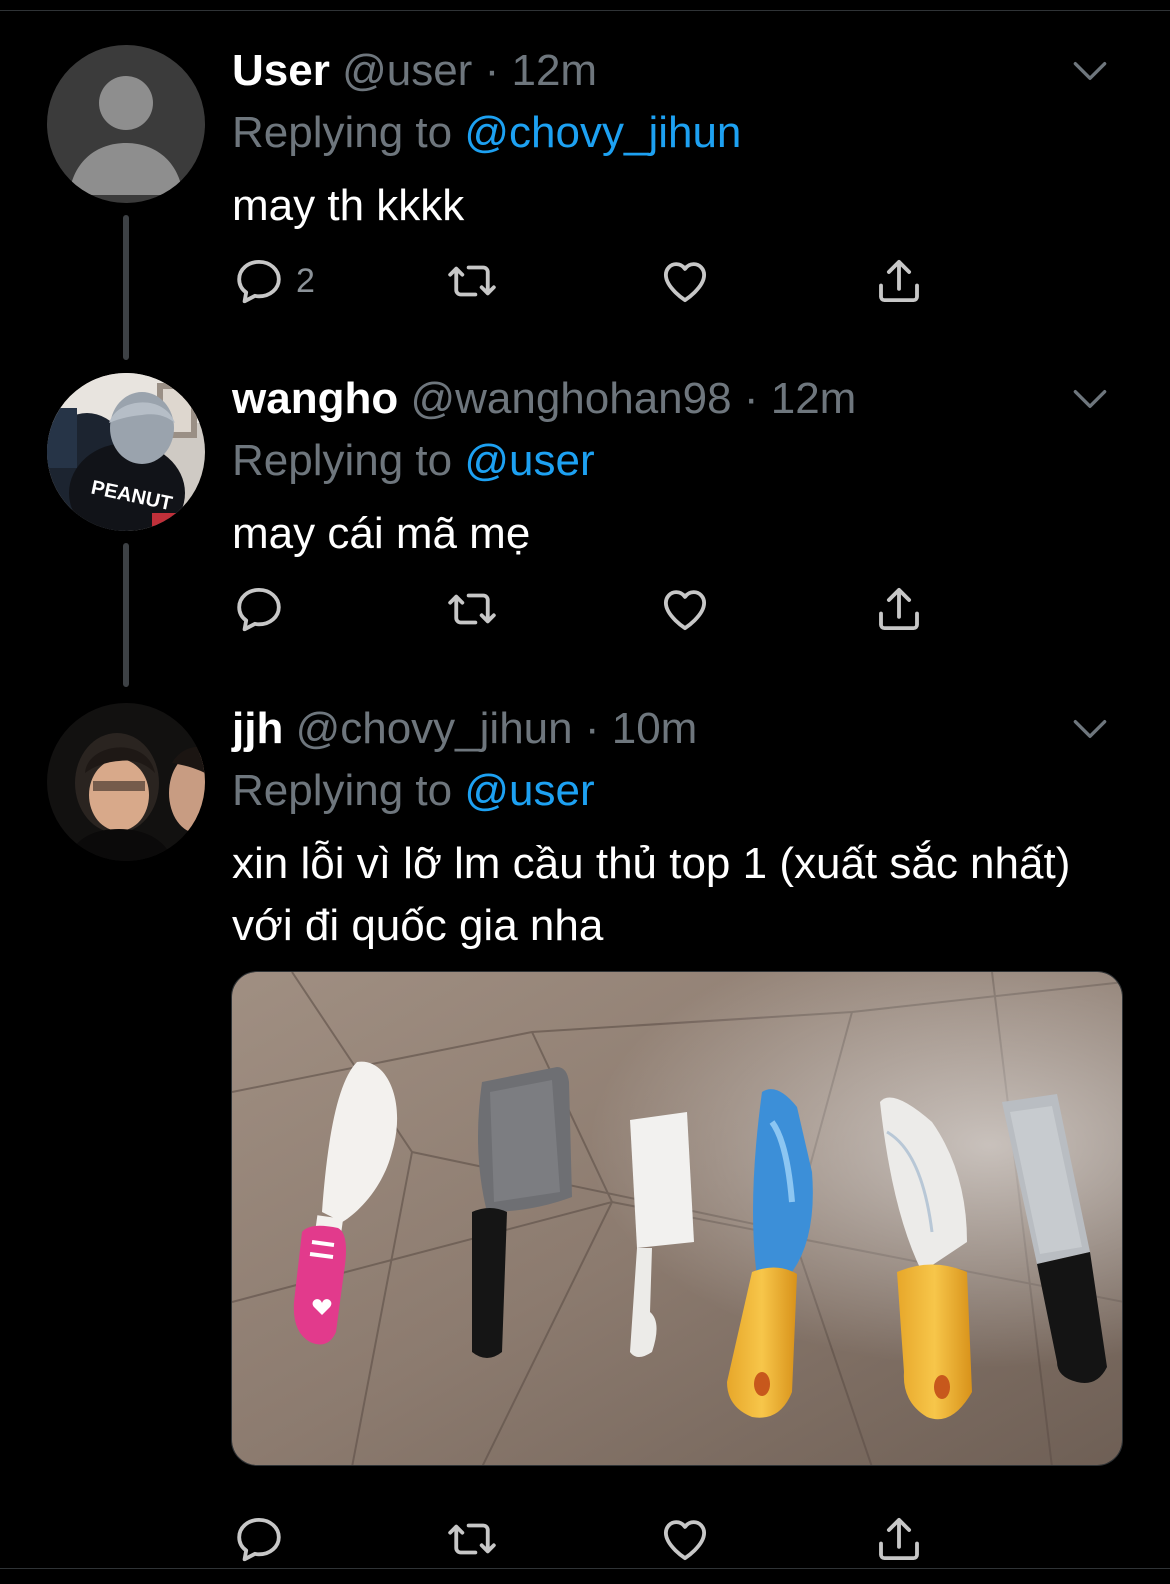 The height and width of the screenshot is (1584, 1170). What do you see at coordinates (407, 70) in the screenshot?
I see `handle: @user` at bounding box center [407, 70].